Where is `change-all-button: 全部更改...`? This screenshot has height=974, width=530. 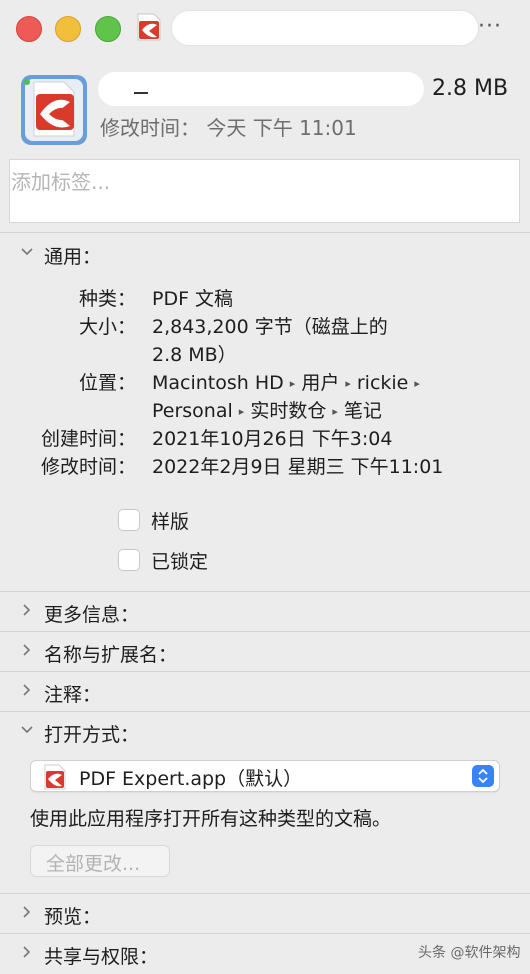 change-all-button: 全部更改... is located at coordinates (100, 861).